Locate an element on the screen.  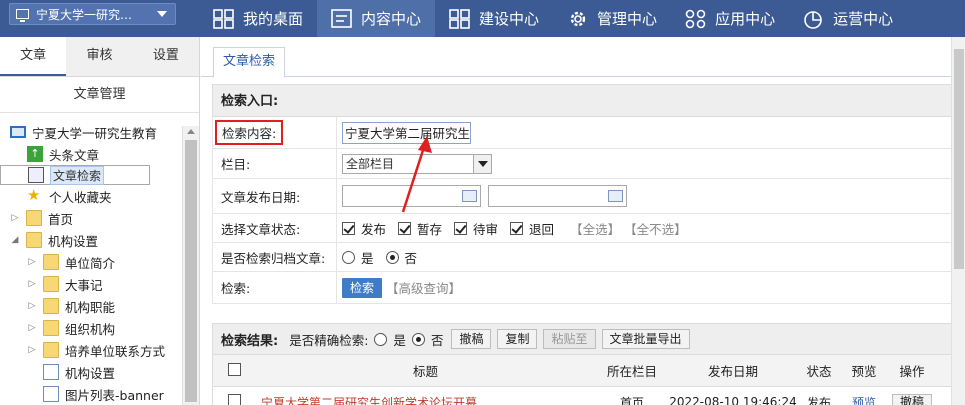
tree-item-org-setup-page: 机构设置 is located at coordinates (99, 372).